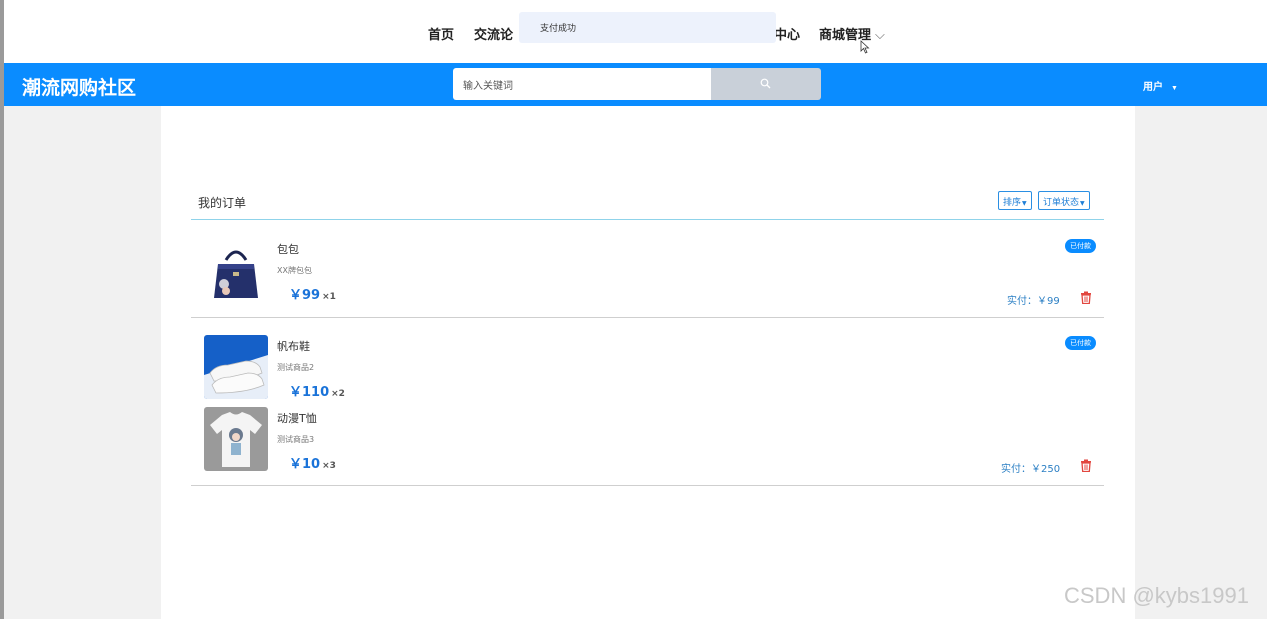 The image size is (1267, 619). What do you see at coordinates (236, 439) in the screenshot?
I see `product-image-tshirt` at bounding box center [236, 439].